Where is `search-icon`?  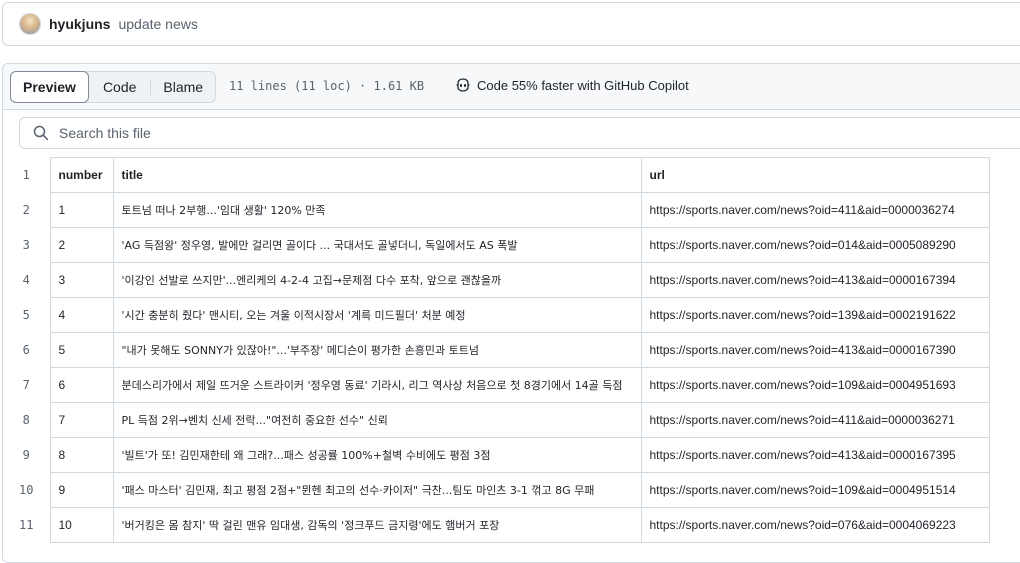 search-icon is located at coordinates (41, 133).